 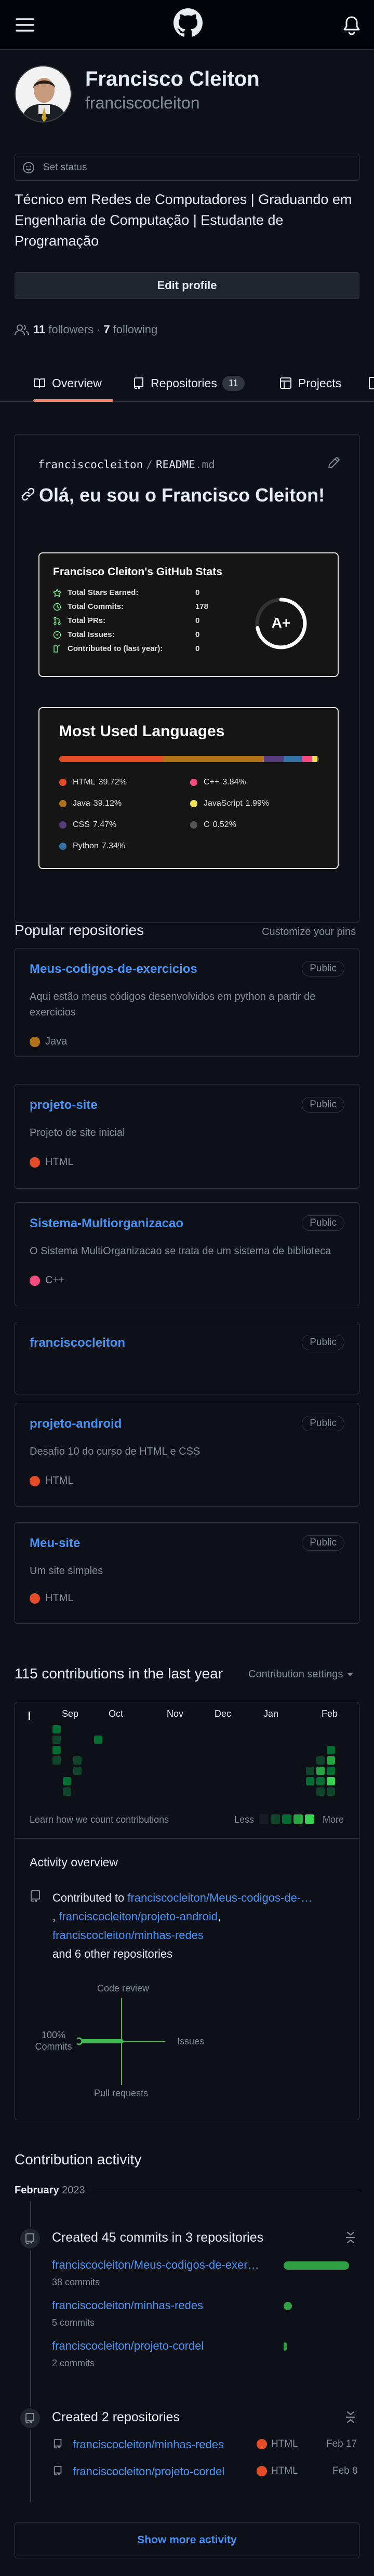 I want to click on legend-more-label: More, so click(x=333, y=1819).